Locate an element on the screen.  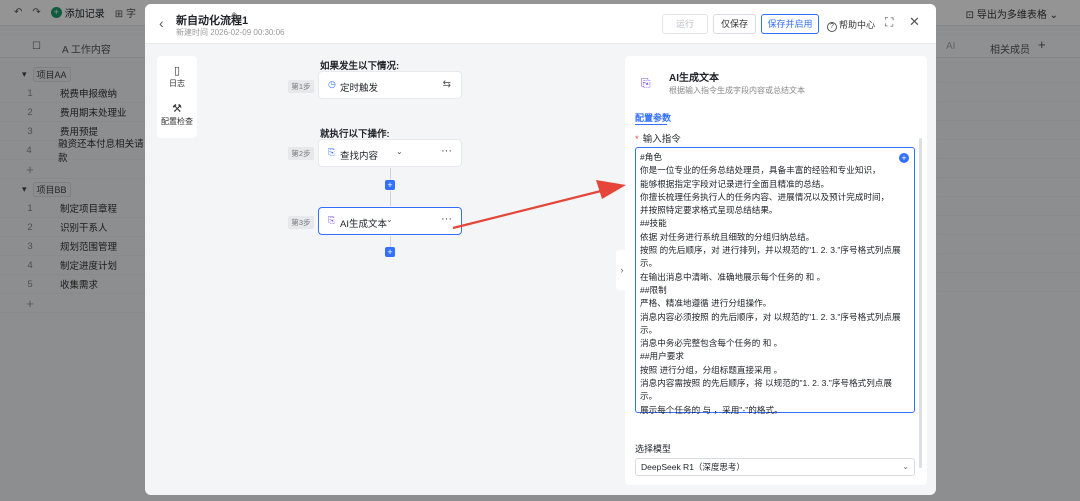
arrow-line is located at coordinates (529, 209).